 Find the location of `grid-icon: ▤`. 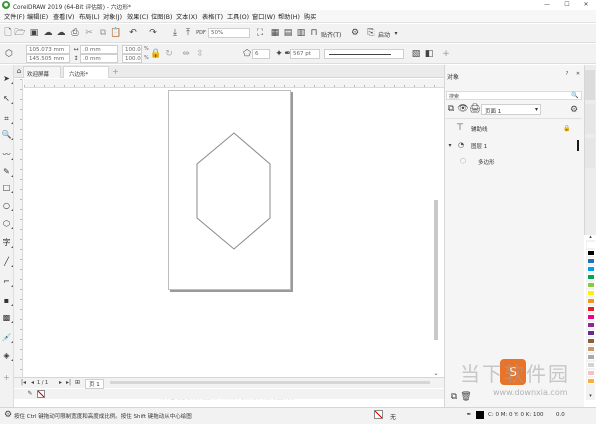

grid-icon: ▤ is located at coordinates (288, 33).